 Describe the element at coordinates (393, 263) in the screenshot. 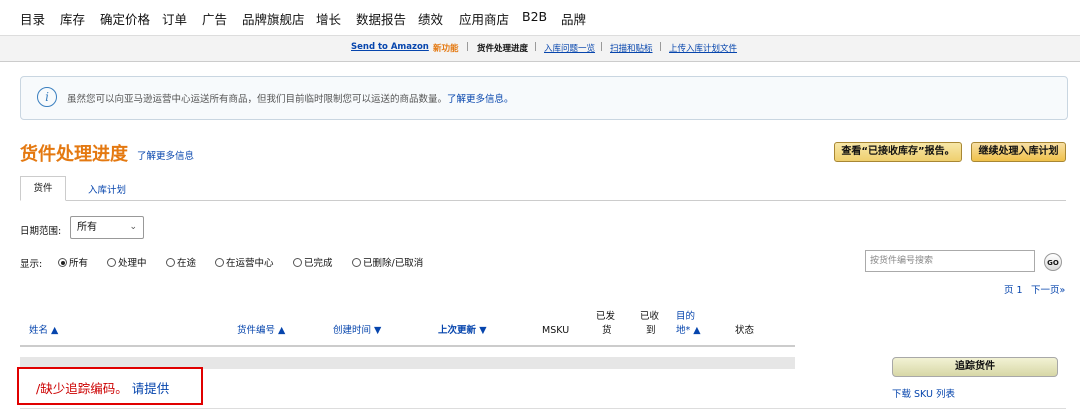

I see `radio-label: 已删除/已取消` at that location.